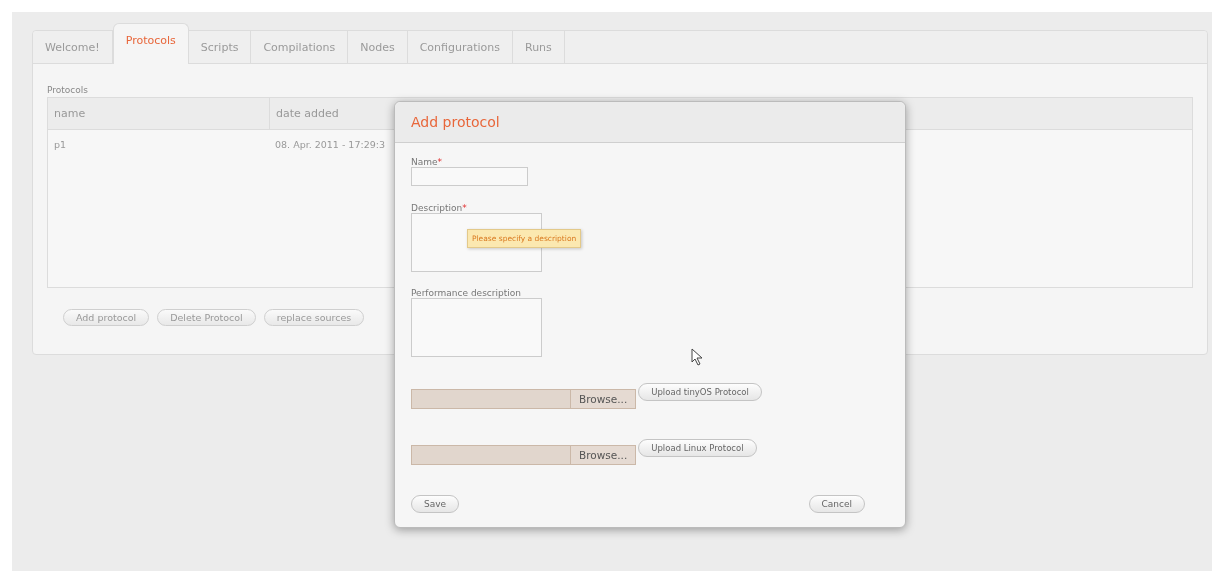 This screenshot has width=1212, height=571. What do you see at coordinates (439, 208) in the screenshot?
I see `field-label: Description*` at bounding box center [439, 208].